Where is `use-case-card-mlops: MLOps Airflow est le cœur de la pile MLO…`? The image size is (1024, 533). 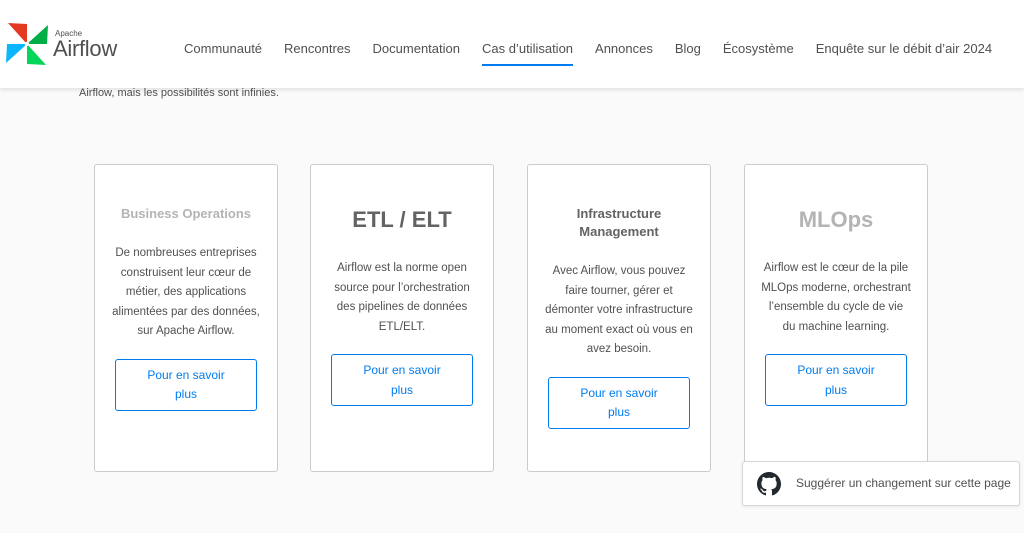
use-case-card-mlops: MLOps Airflow est le cœur de la pile MLO… is located at coordinates (836, 318).